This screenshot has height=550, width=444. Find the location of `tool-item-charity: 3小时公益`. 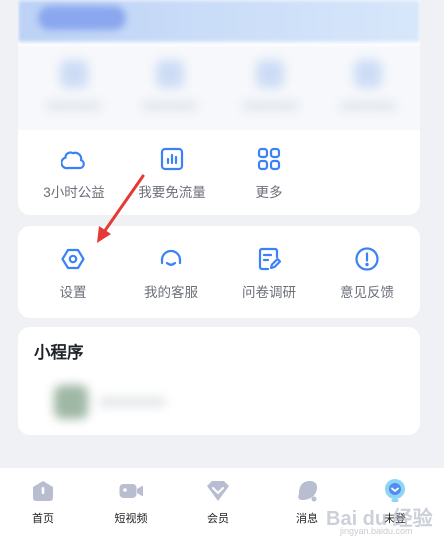

tool-item-charity: 3小时公益 is located at coordinates (74, 173).